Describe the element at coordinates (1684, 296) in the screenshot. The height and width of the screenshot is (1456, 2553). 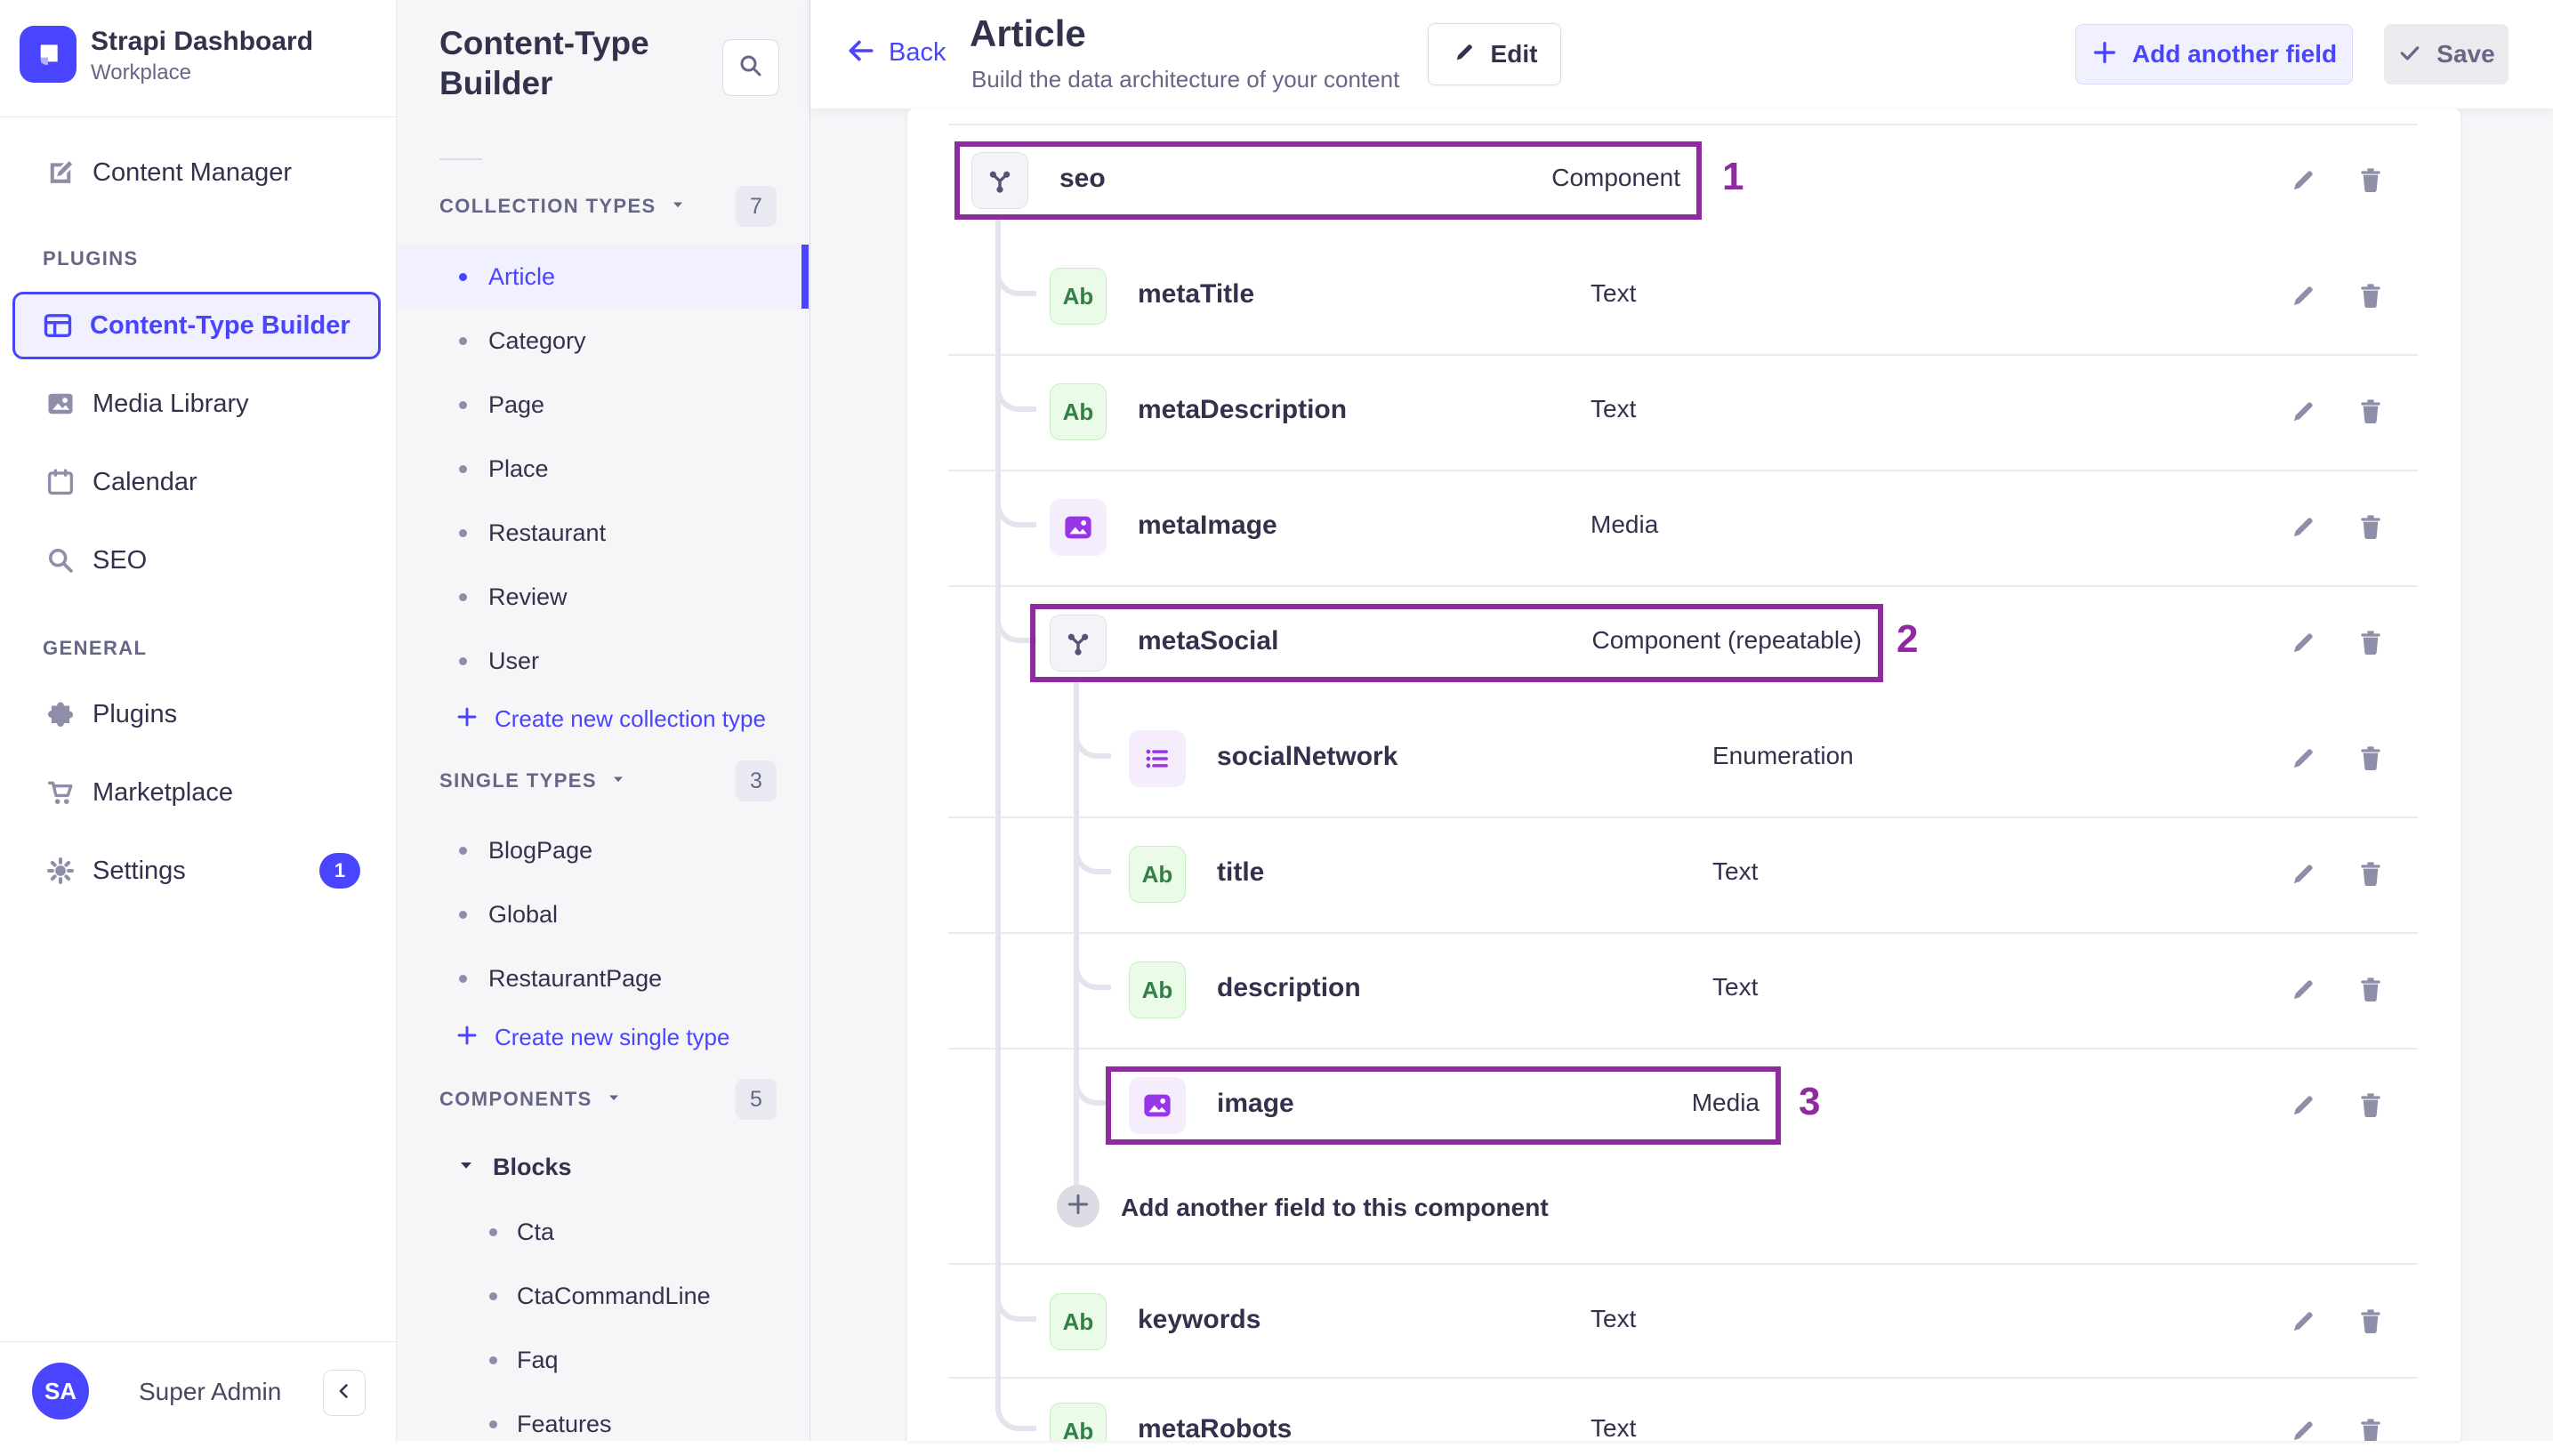
I see `field-row-metaTitle: Ab metaTitle Text` at that location.